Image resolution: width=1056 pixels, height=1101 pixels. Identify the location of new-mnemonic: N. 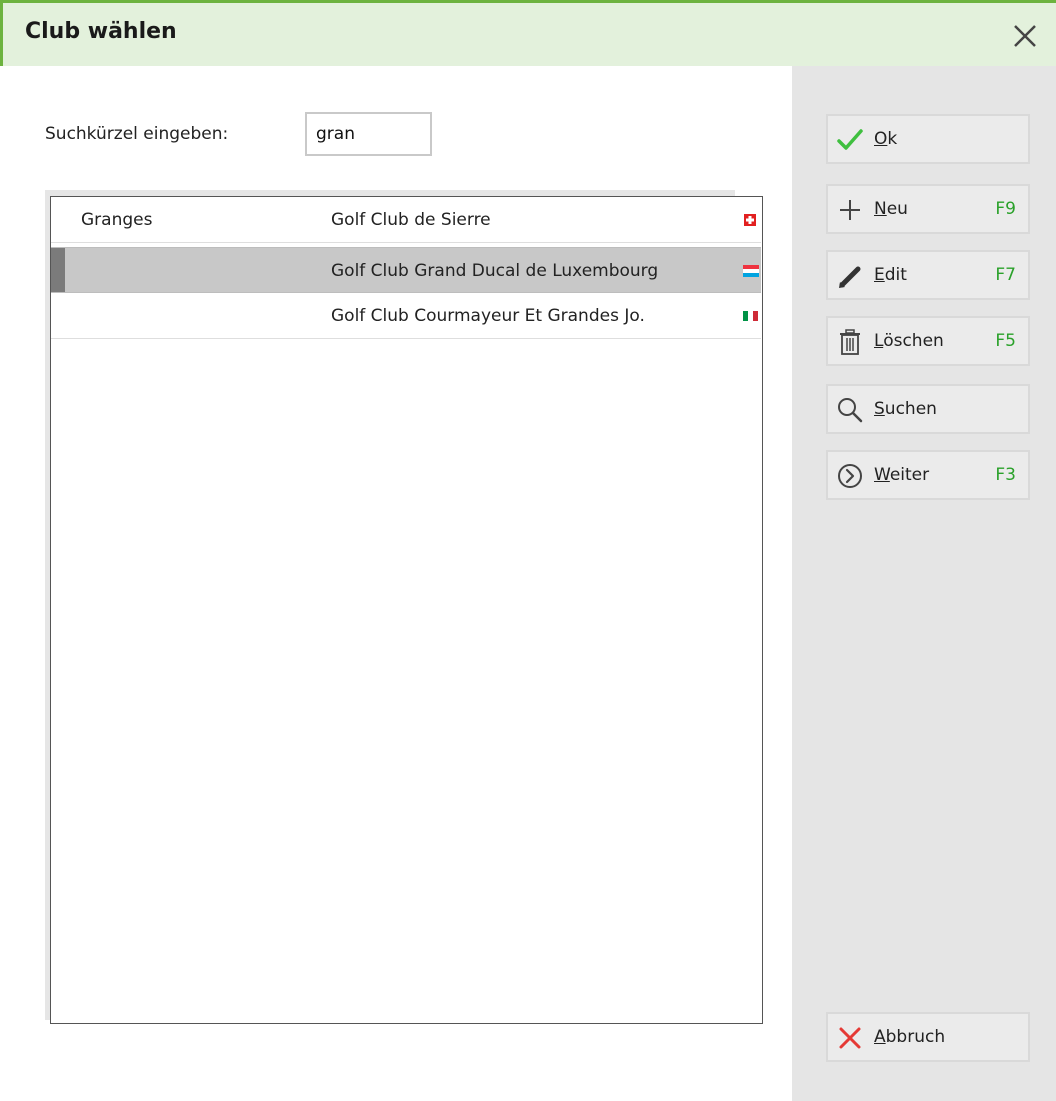
(880, 209).